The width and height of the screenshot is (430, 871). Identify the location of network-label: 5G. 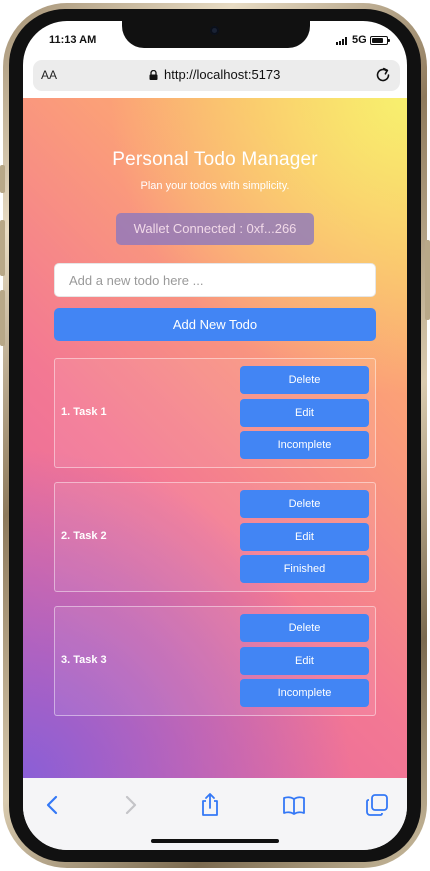
(359, 40).